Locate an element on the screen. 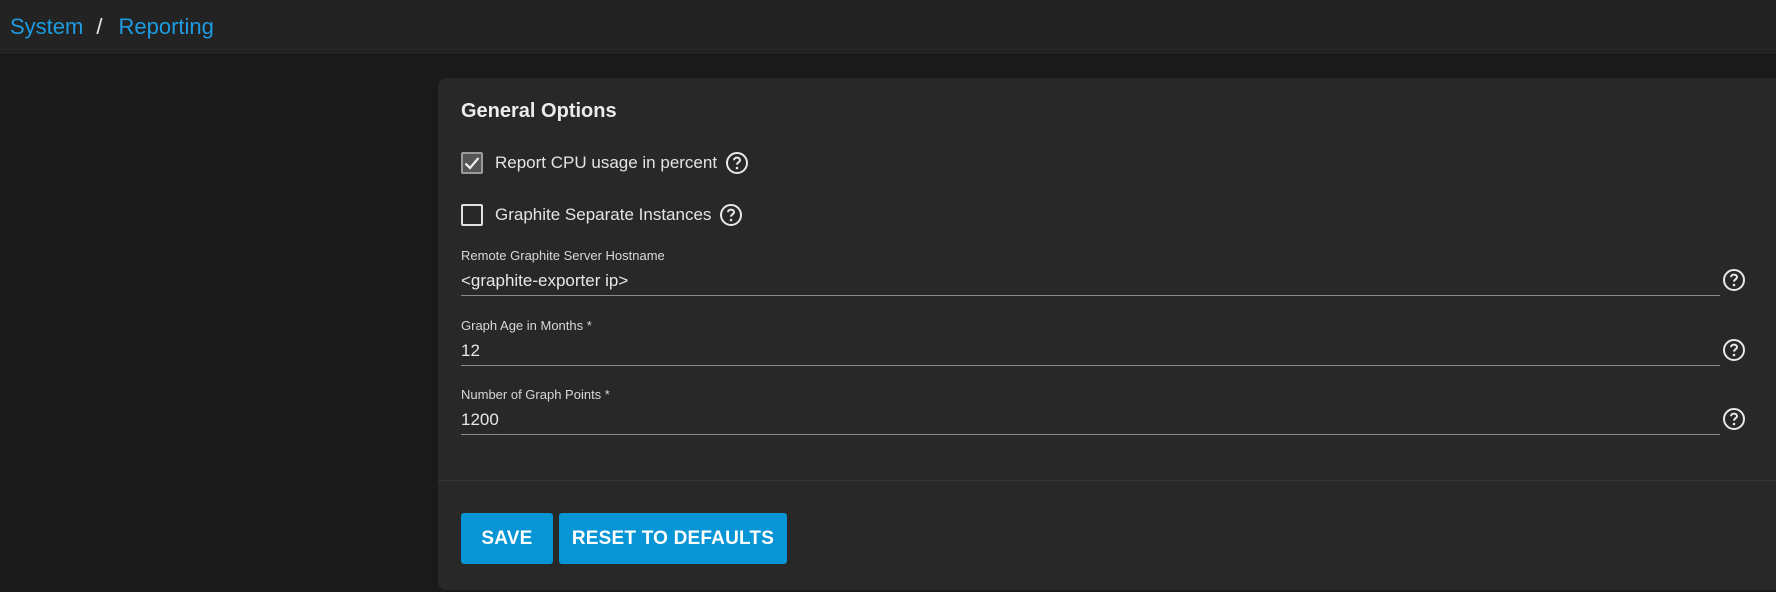 This screenshot has width=1776, height=592. card-title: General Options is located at coordinates (539, 111).